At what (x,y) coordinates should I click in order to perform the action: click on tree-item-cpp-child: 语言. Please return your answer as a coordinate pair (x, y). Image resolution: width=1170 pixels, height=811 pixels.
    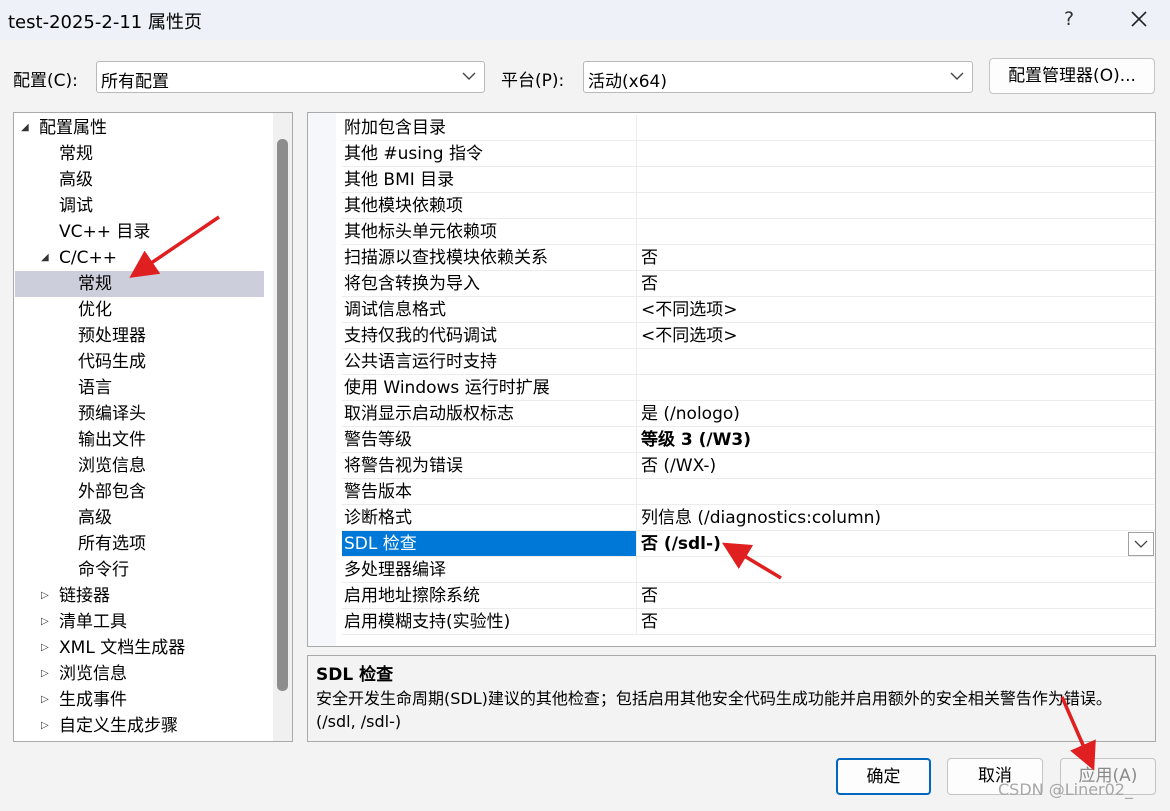
    Looking at the image, I should click on (139, 388).